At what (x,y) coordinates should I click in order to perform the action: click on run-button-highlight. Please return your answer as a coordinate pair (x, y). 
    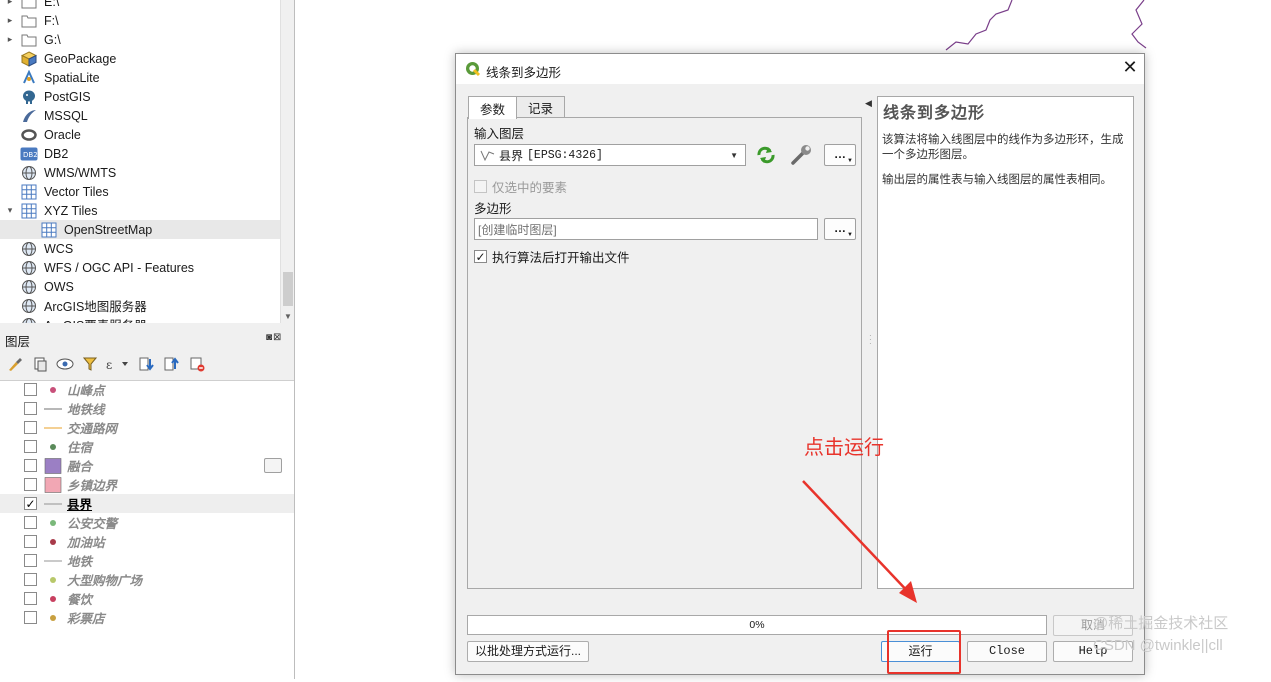
    Looking at the image, I should click on (924, 652).